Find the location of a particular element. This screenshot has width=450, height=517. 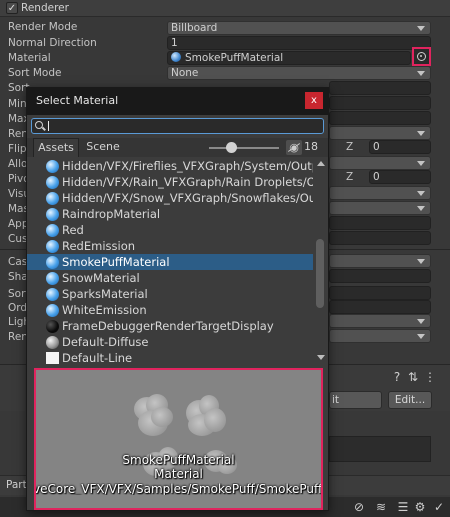

partial-label: Min is located at coordinates (17, 104).